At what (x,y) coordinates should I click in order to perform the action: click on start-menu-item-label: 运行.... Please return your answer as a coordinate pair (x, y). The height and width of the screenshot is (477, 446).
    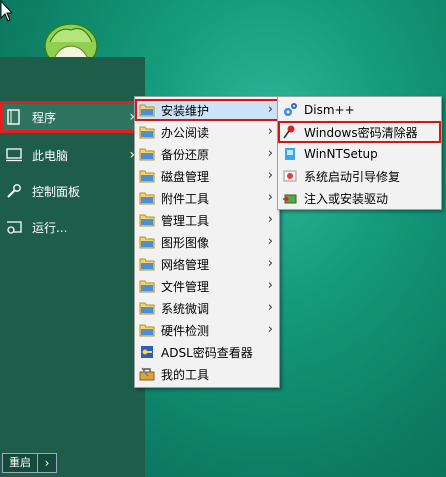
    Looking at the image, I should click on (50, 227).